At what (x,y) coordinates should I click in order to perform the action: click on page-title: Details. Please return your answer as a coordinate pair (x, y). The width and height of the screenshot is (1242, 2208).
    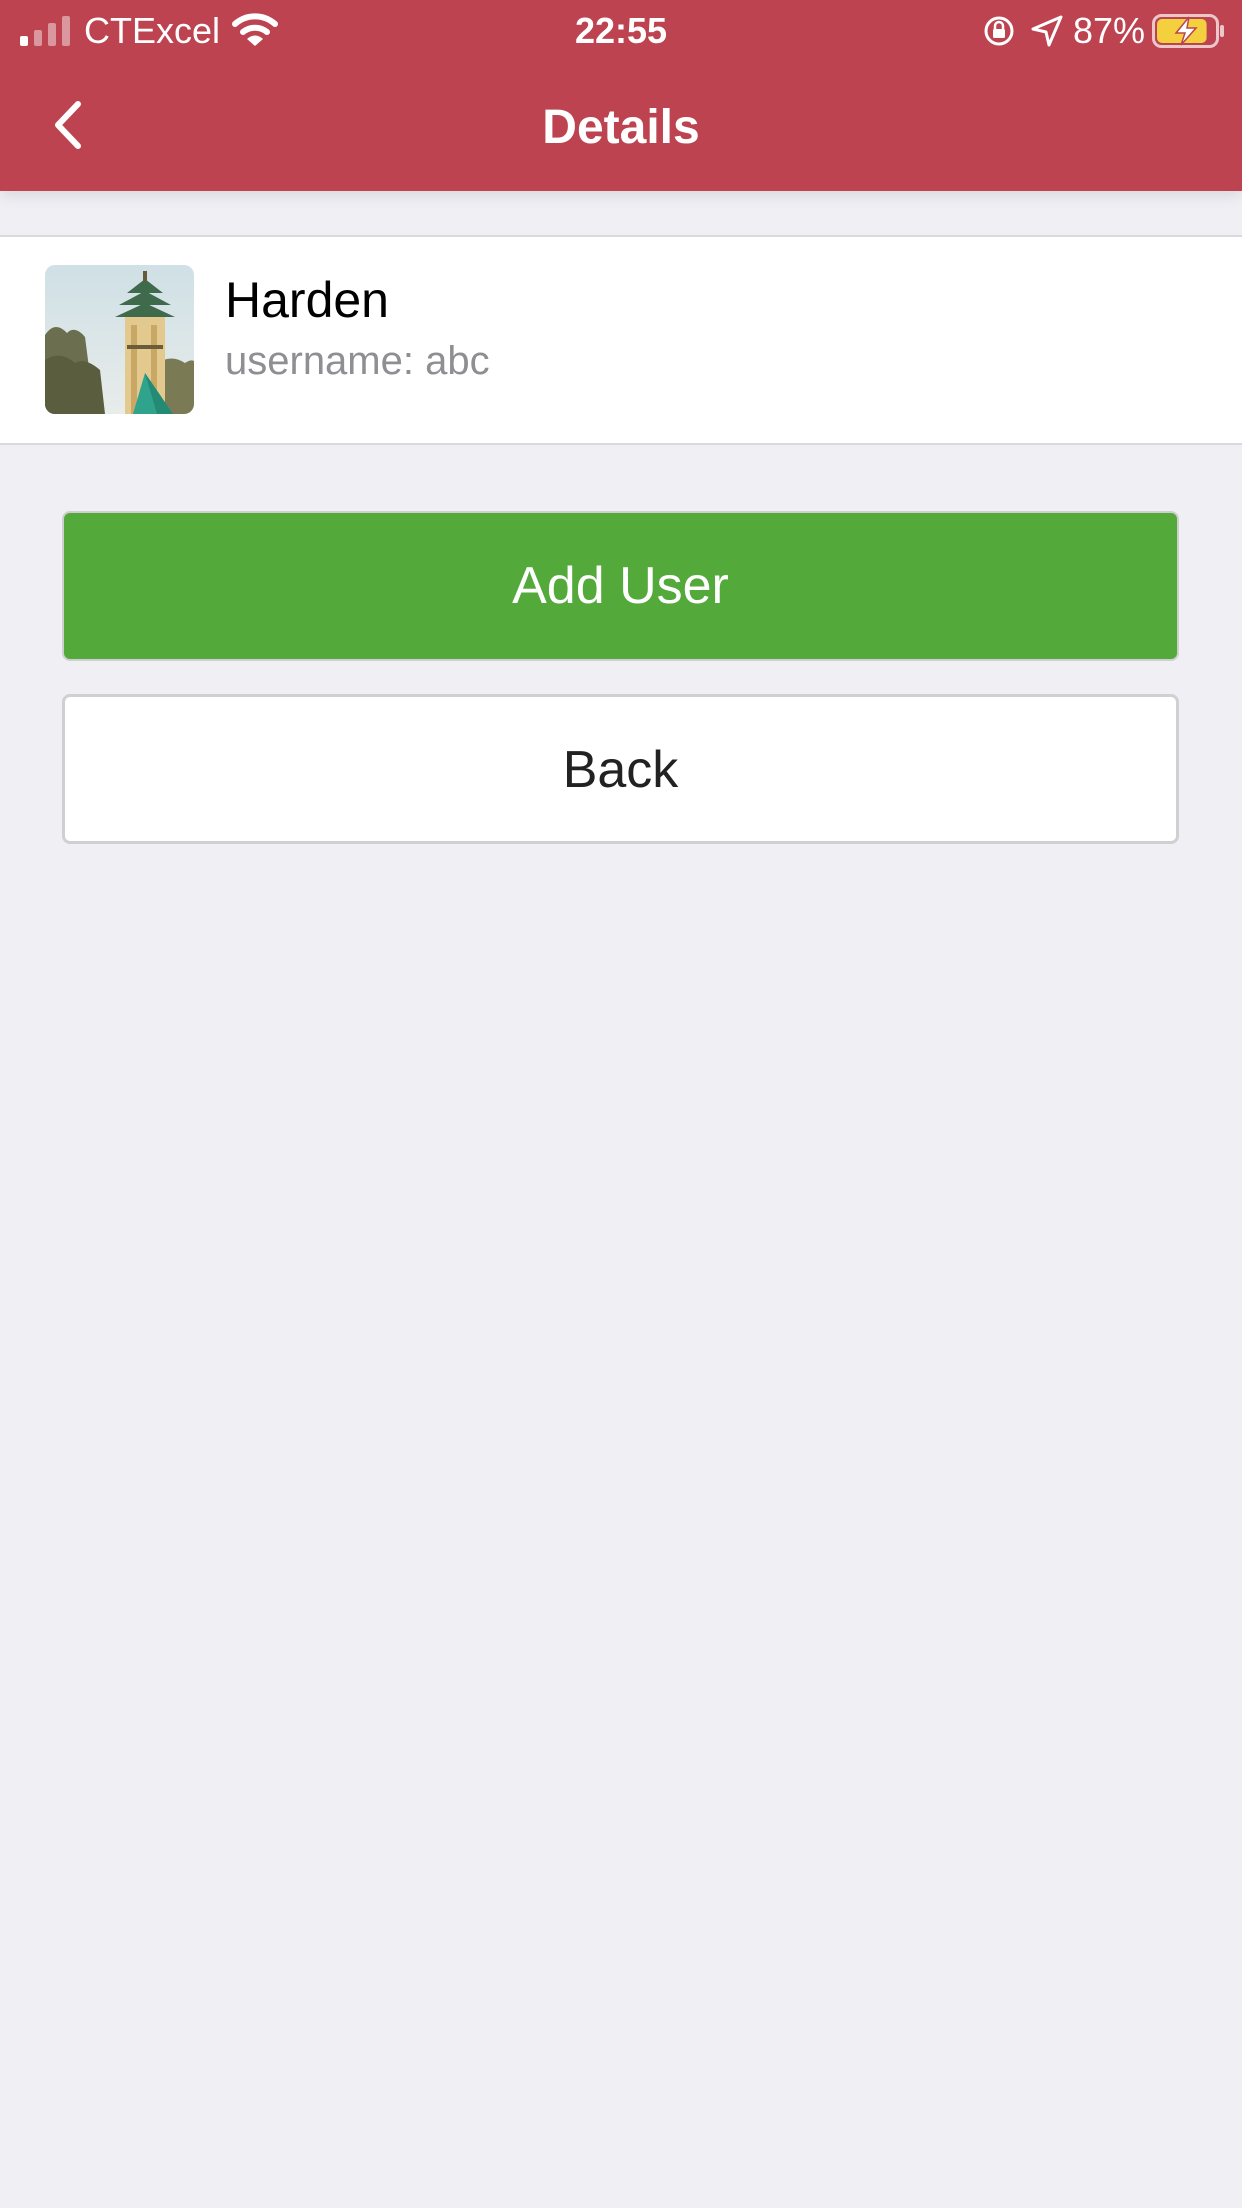
    Looking at the image, I should click on (621, 127).